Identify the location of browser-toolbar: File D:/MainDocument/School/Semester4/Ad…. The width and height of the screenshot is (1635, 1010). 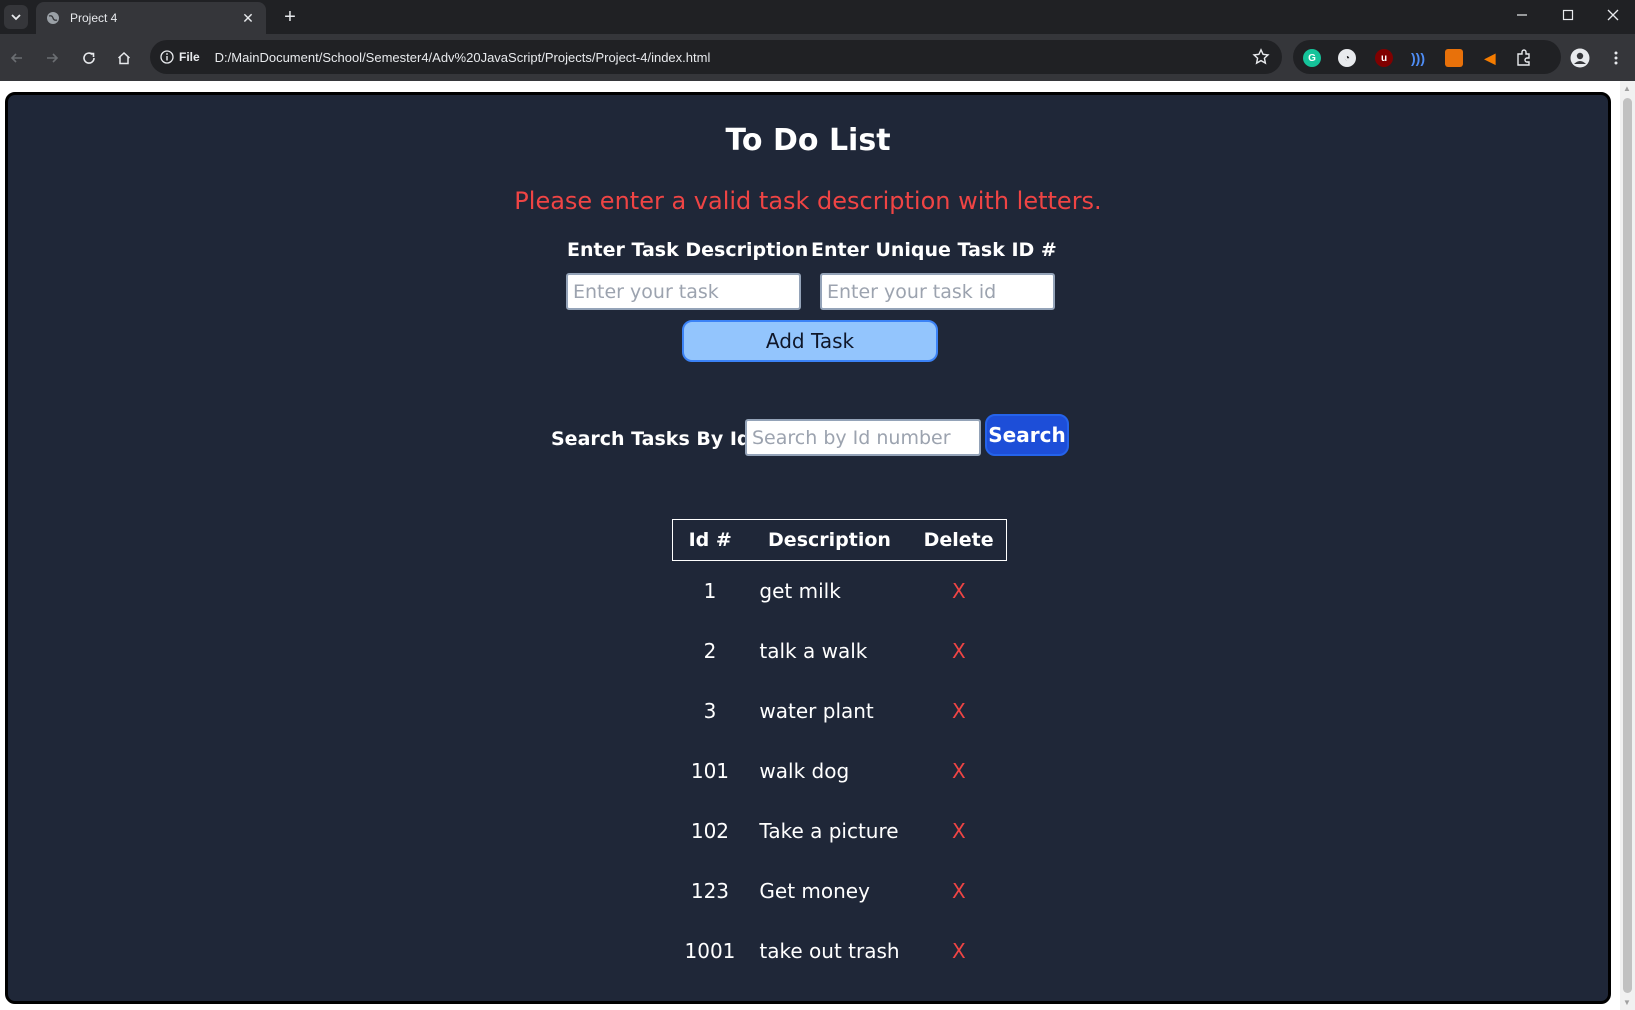
(817, 68).